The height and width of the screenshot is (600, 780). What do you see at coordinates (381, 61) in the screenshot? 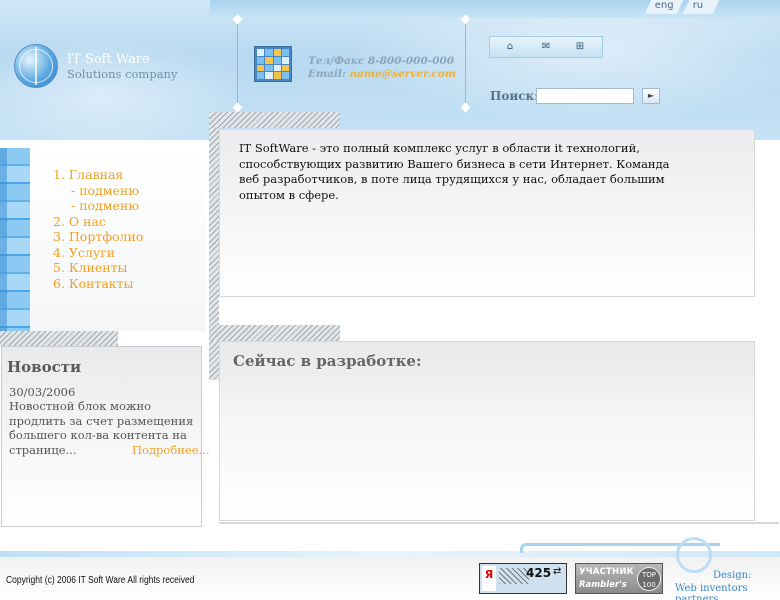
I see `phone-text: Тел/Факс 8-800-000-000` at bounding box center [381, 61].